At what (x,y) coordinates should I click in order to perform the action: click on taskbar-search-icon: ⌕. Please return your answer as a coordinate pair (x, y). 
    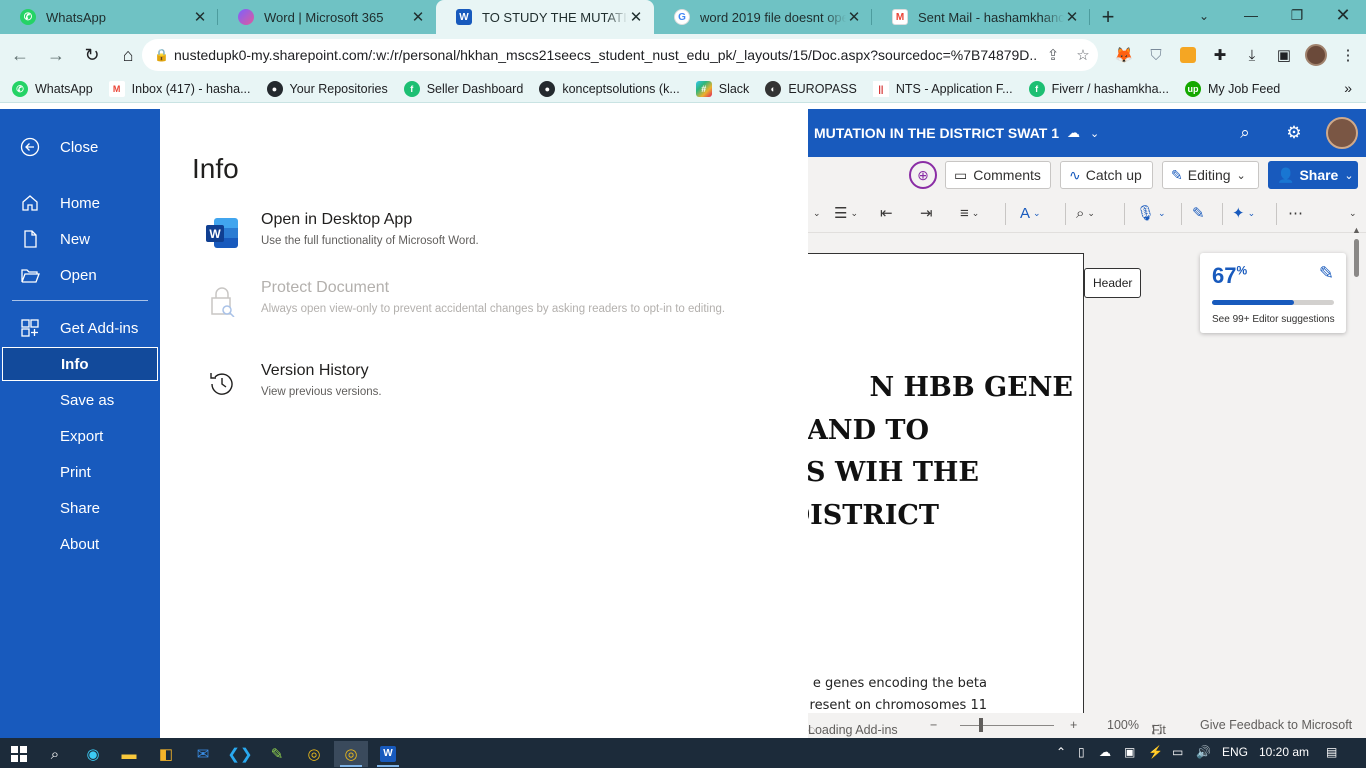
    Looking at the image, I should click on (55, 754).